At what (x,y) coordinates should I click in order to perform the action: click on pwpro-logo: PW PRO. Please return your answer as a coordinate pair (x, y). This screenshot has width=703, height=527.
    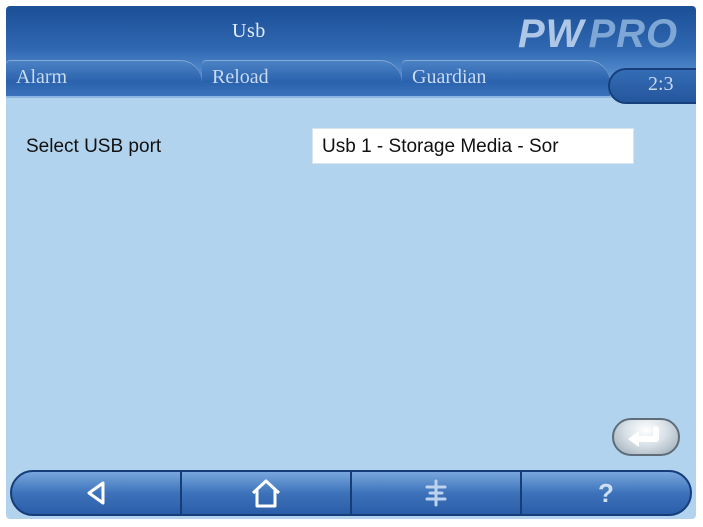
    Looking at the image, I should click on (598, 34).